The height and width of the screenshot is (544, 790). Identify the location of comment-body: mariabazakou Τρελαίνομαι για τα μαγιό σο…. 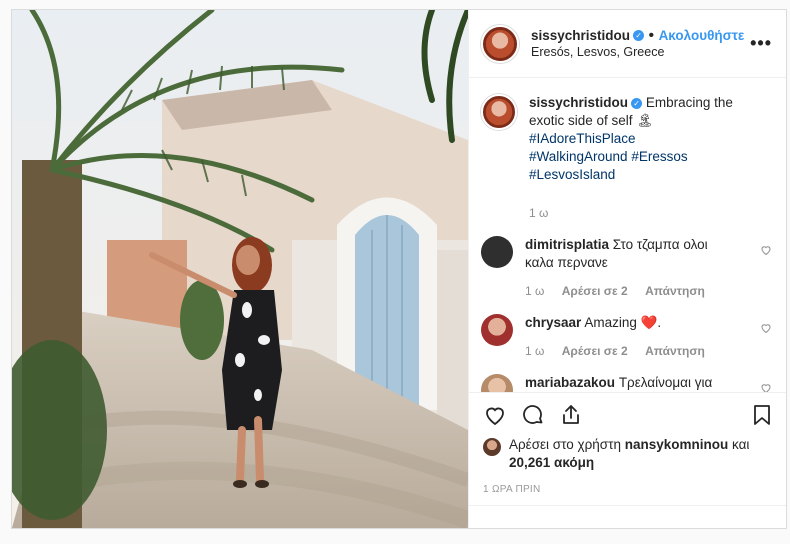
(625, 383).